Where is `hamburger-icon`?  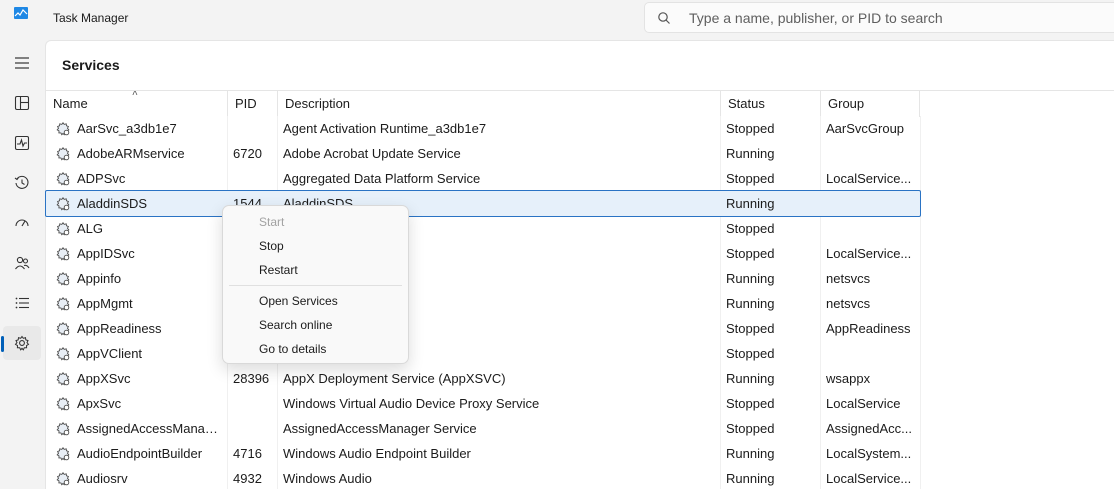
hamburger-icon is located at coordinates (22, 63).